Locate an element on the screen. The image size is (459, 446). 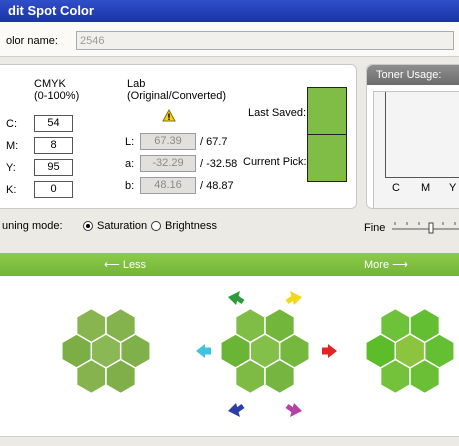
brightness-label: Brightness is located at coordinates (191, 226).